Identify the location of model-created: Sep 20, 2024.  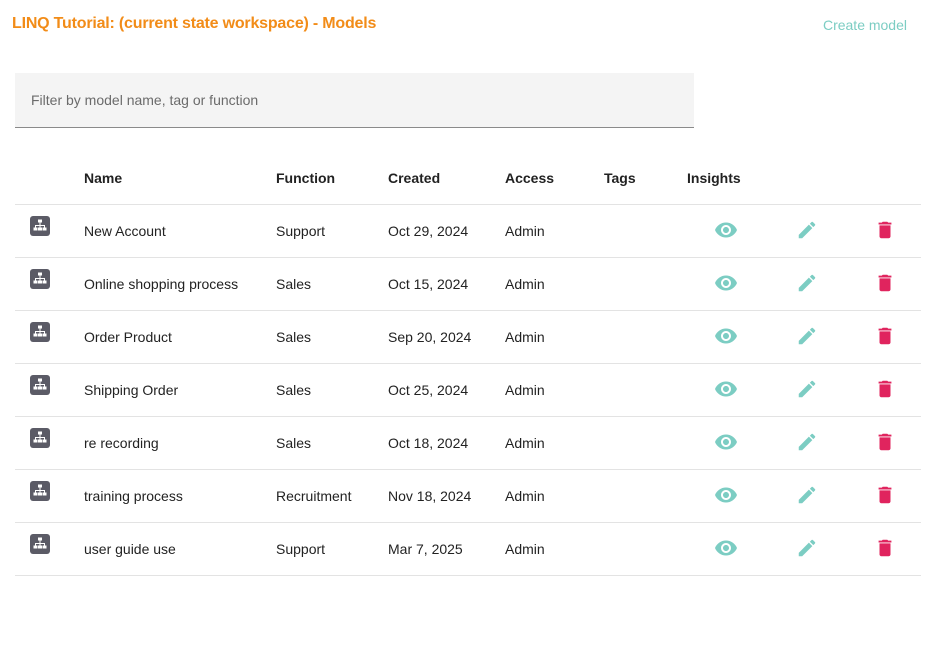
(446, 337).